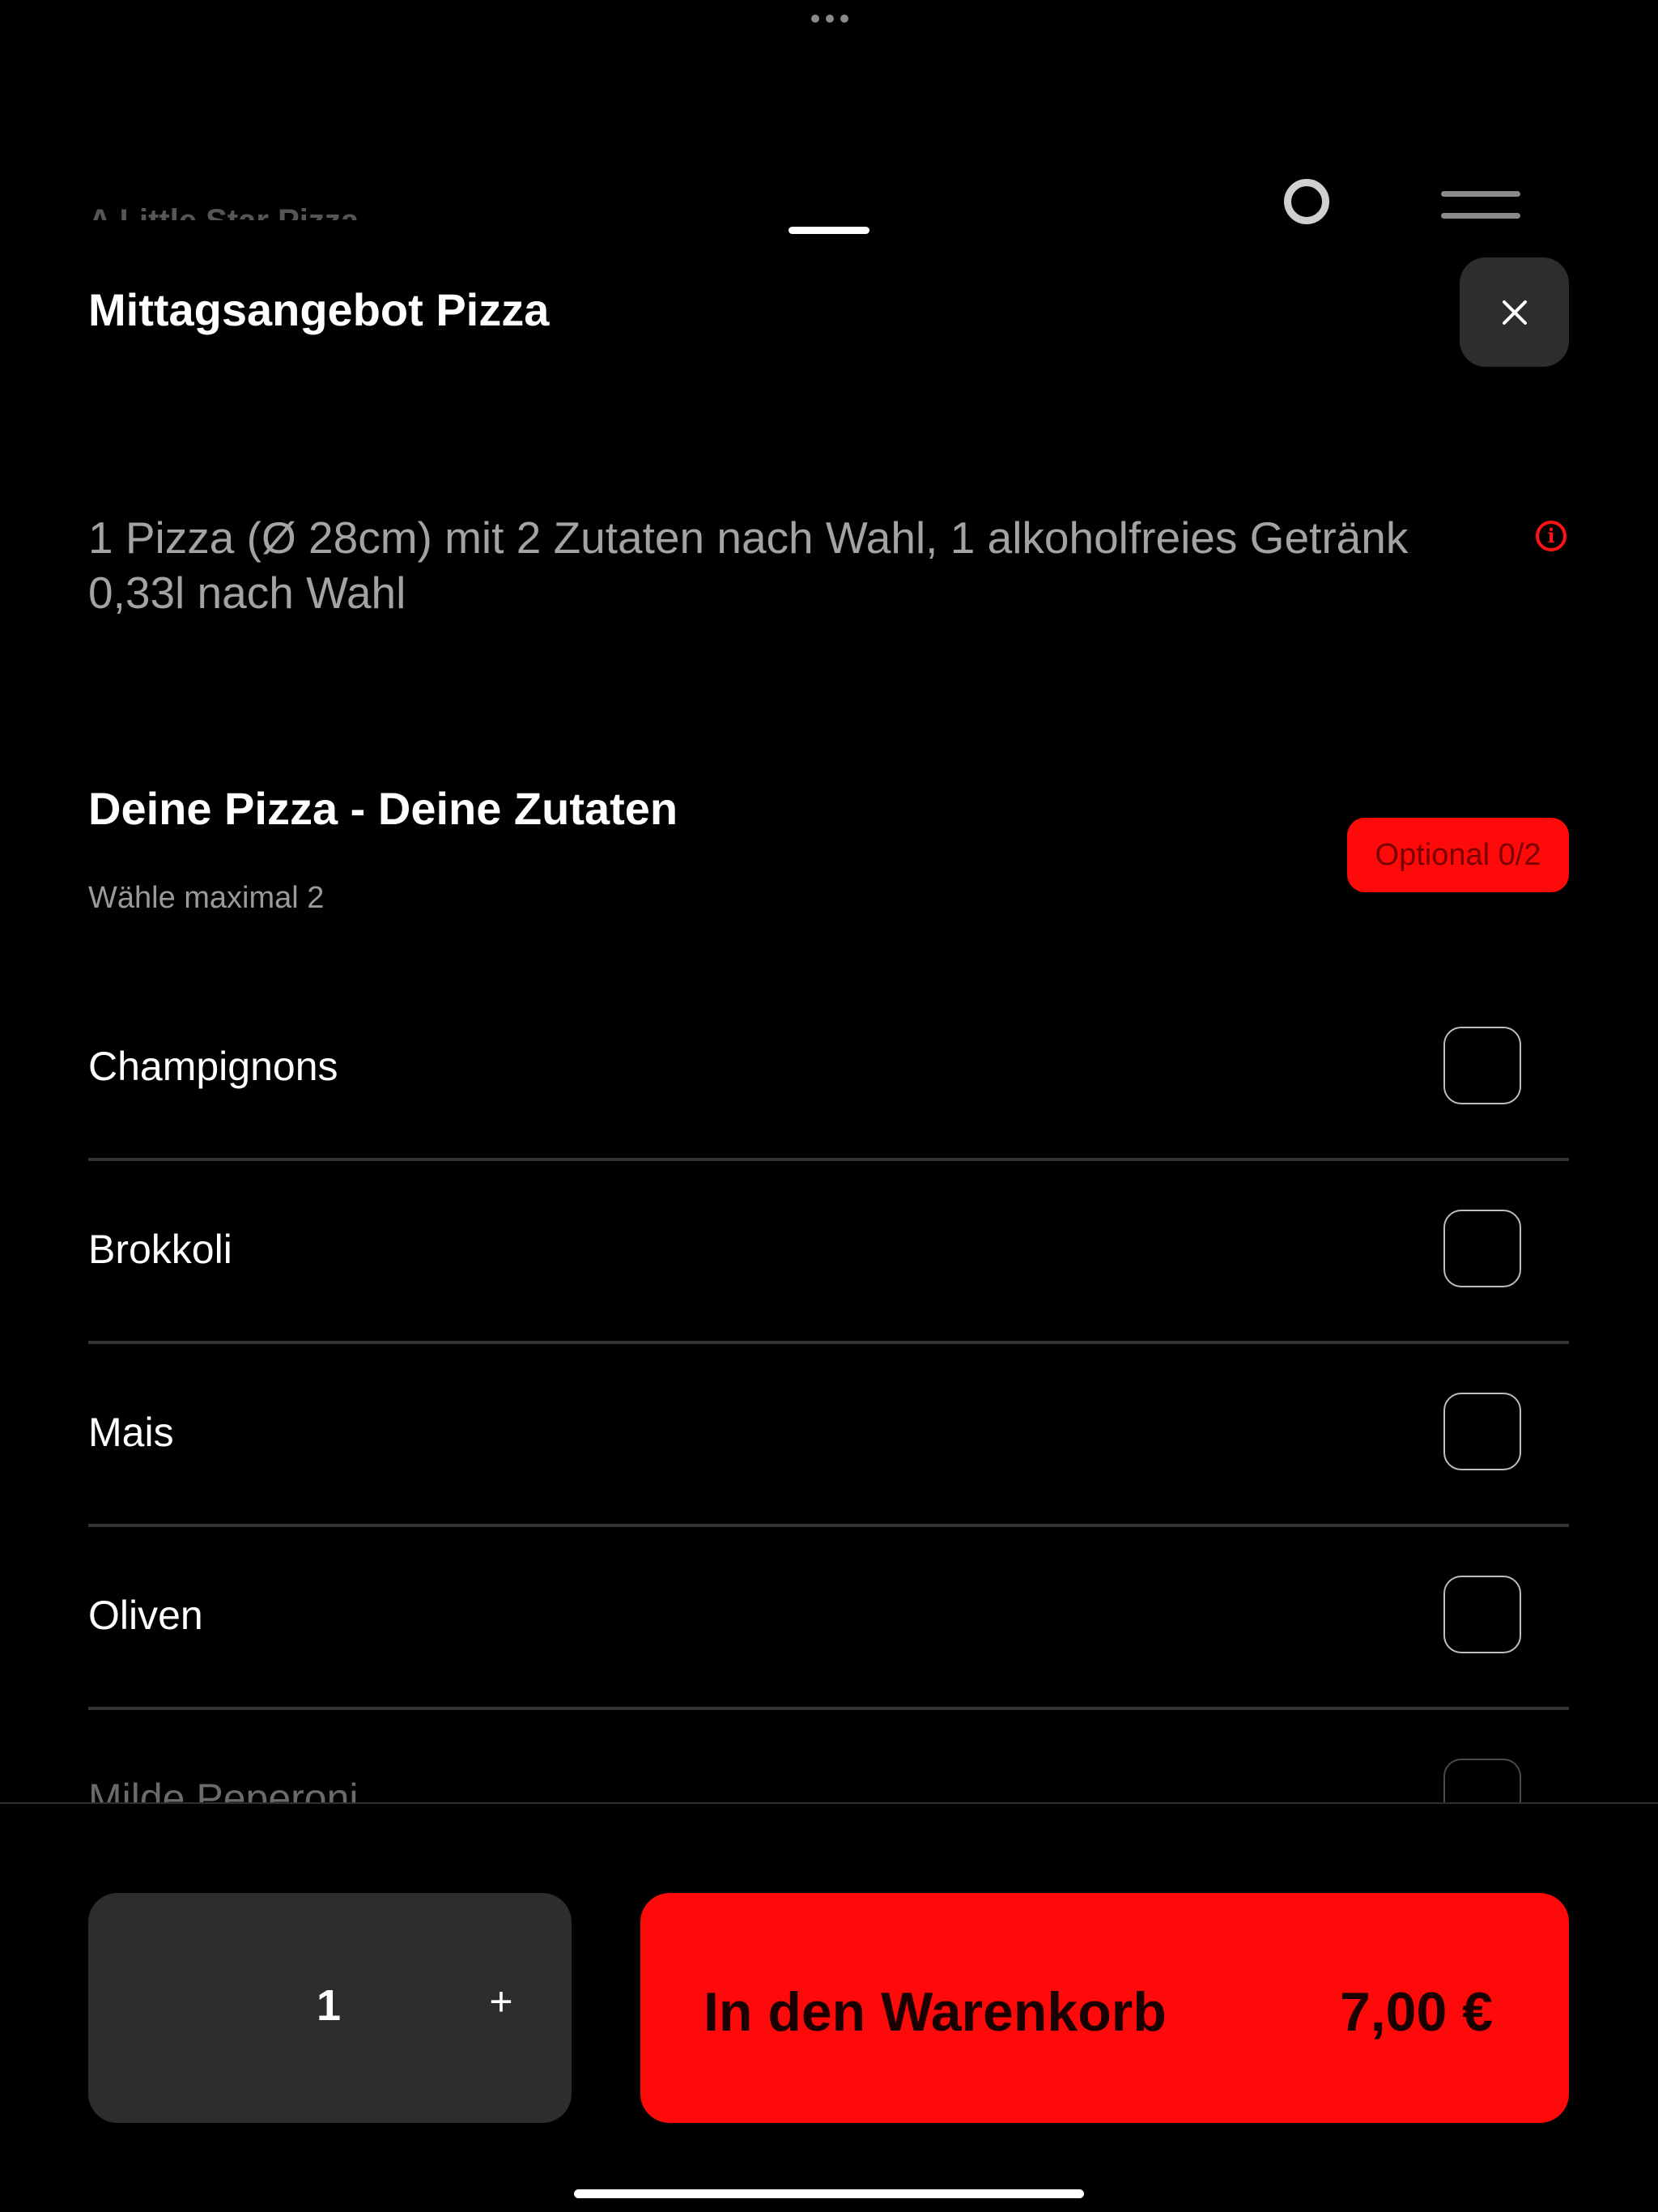 This screenshot has width=1658, height=2212. I want to click on list-item-label: Milde Peperoni, so click(223, 1789).